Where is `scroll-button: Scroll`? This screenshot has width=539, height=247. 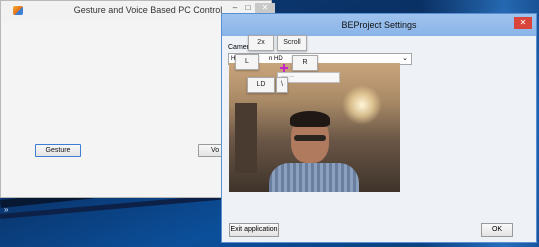
scroll-button: Scroll is located at coordinates (292, 43).